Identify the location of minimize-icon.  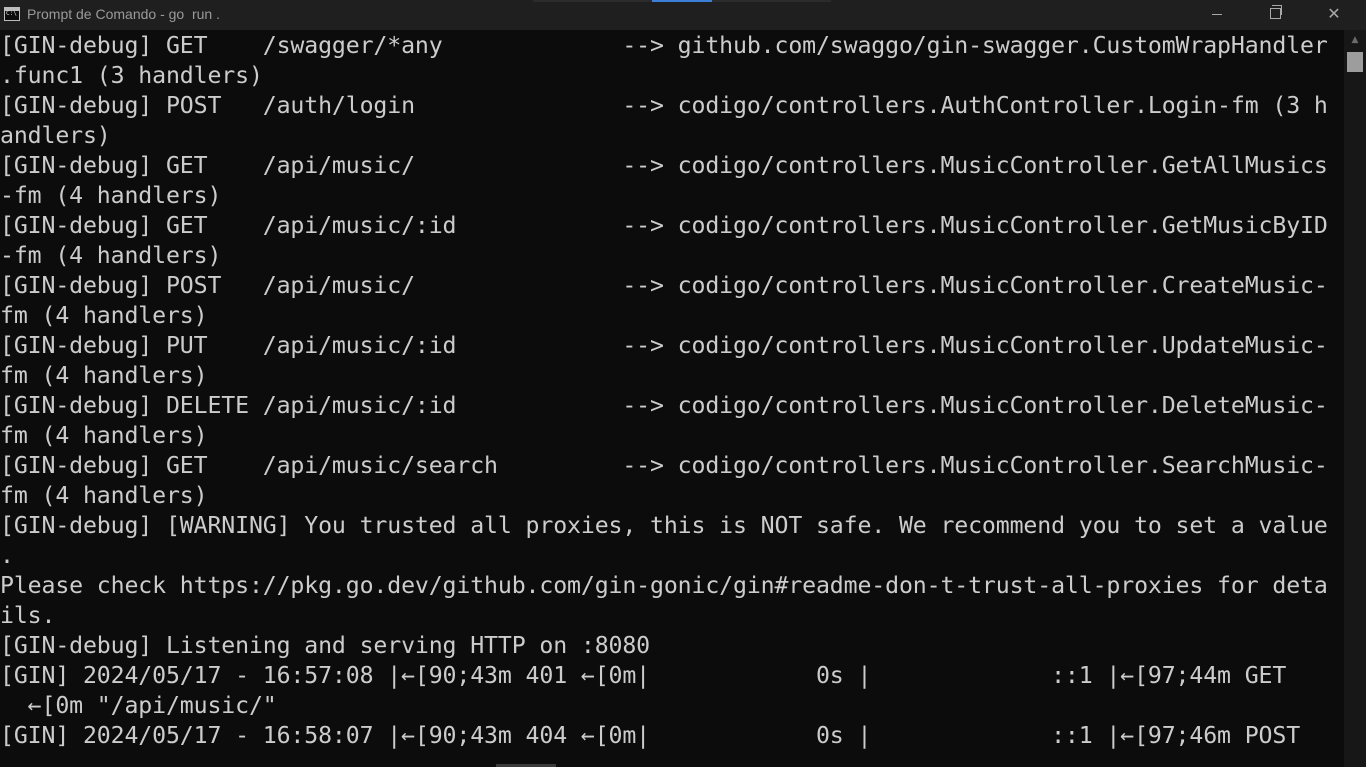
(1217, 14).